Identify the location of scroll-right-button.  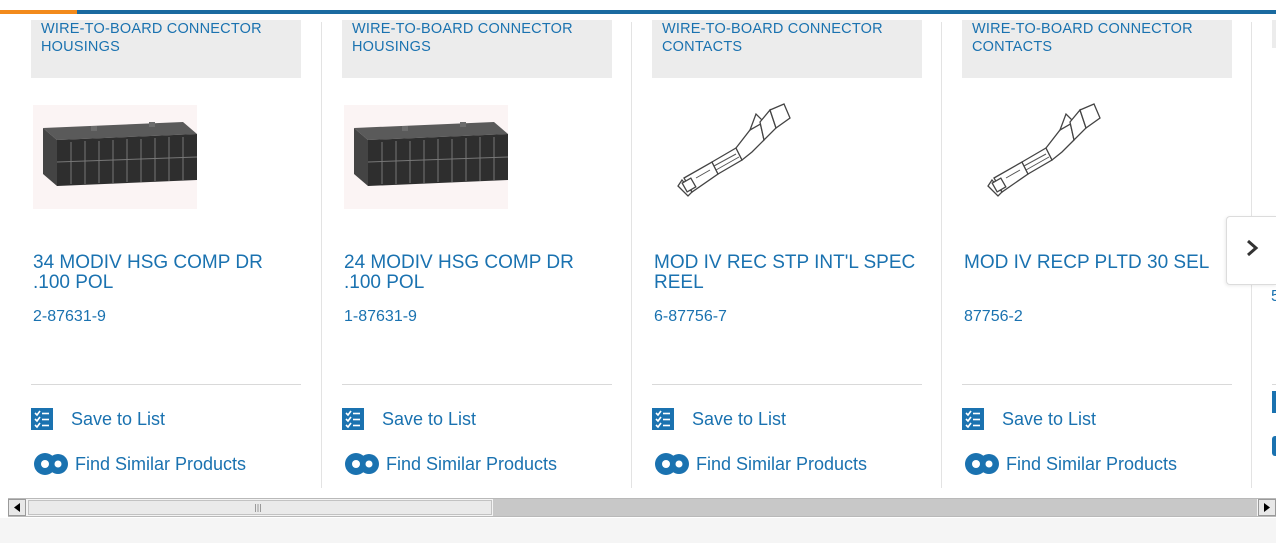
(1267, 507).